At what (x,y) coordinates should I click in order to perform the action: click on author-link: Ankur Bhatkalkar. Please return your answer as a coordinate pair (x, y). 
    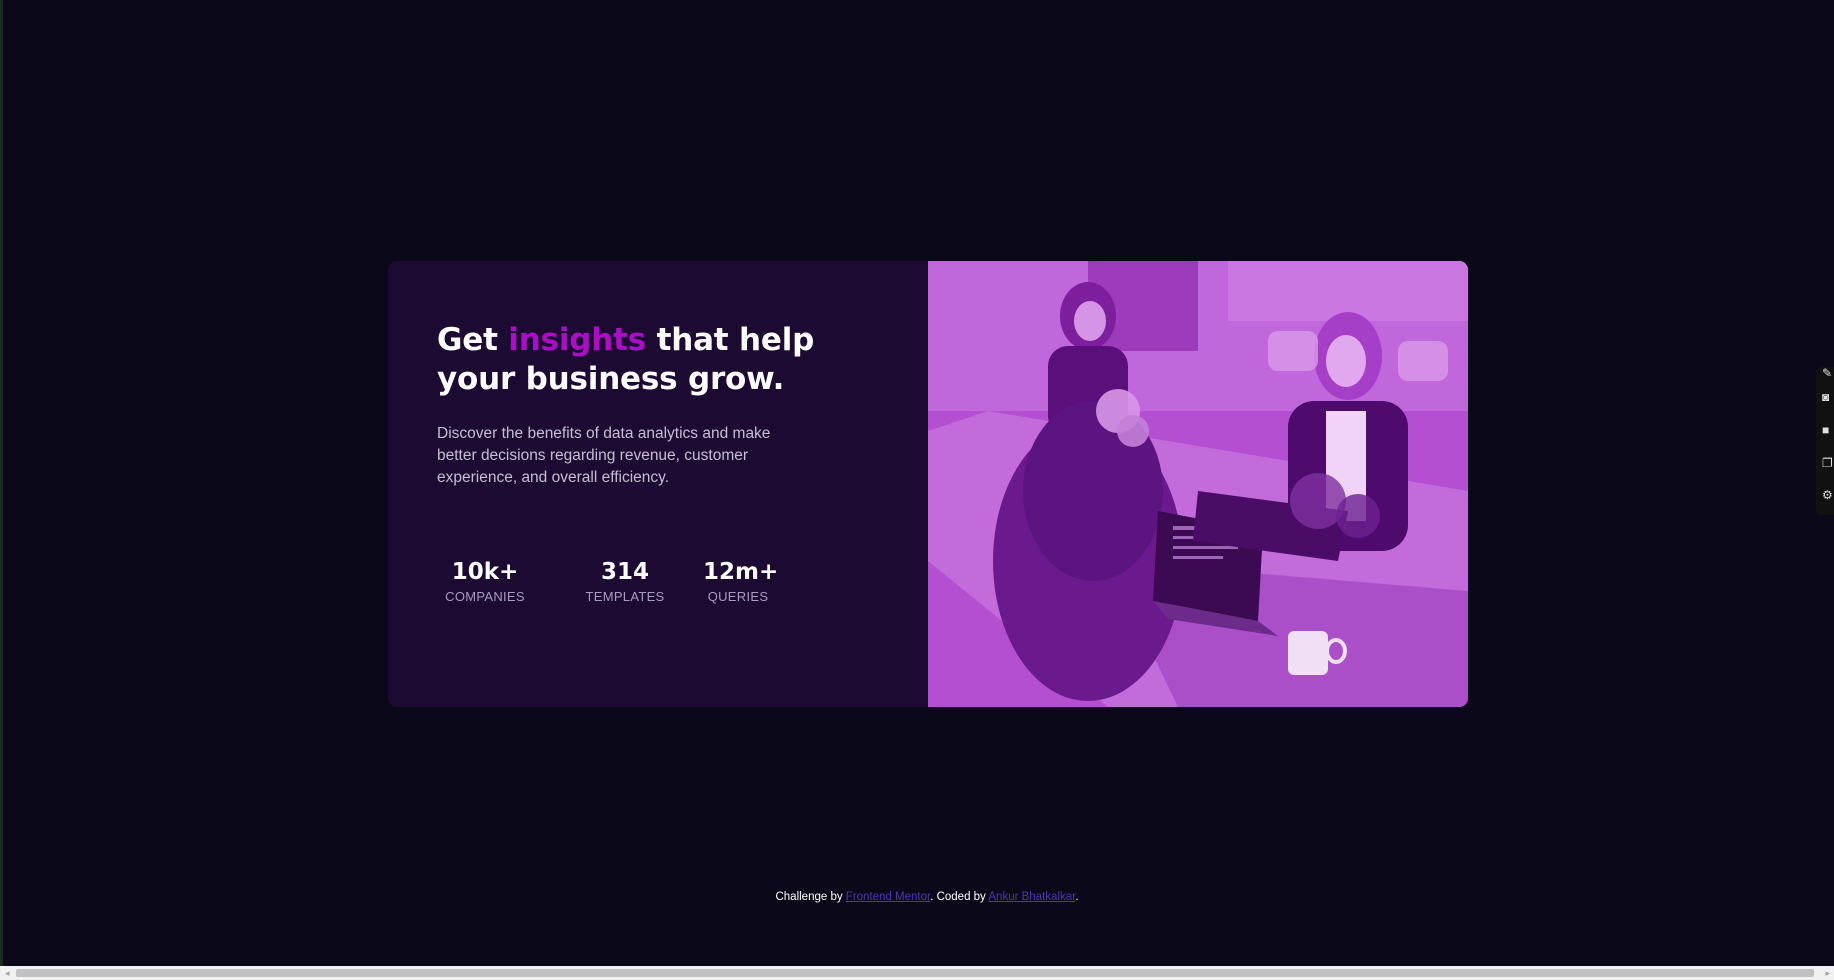
    Looking at the image, I should click on (1031, 897).